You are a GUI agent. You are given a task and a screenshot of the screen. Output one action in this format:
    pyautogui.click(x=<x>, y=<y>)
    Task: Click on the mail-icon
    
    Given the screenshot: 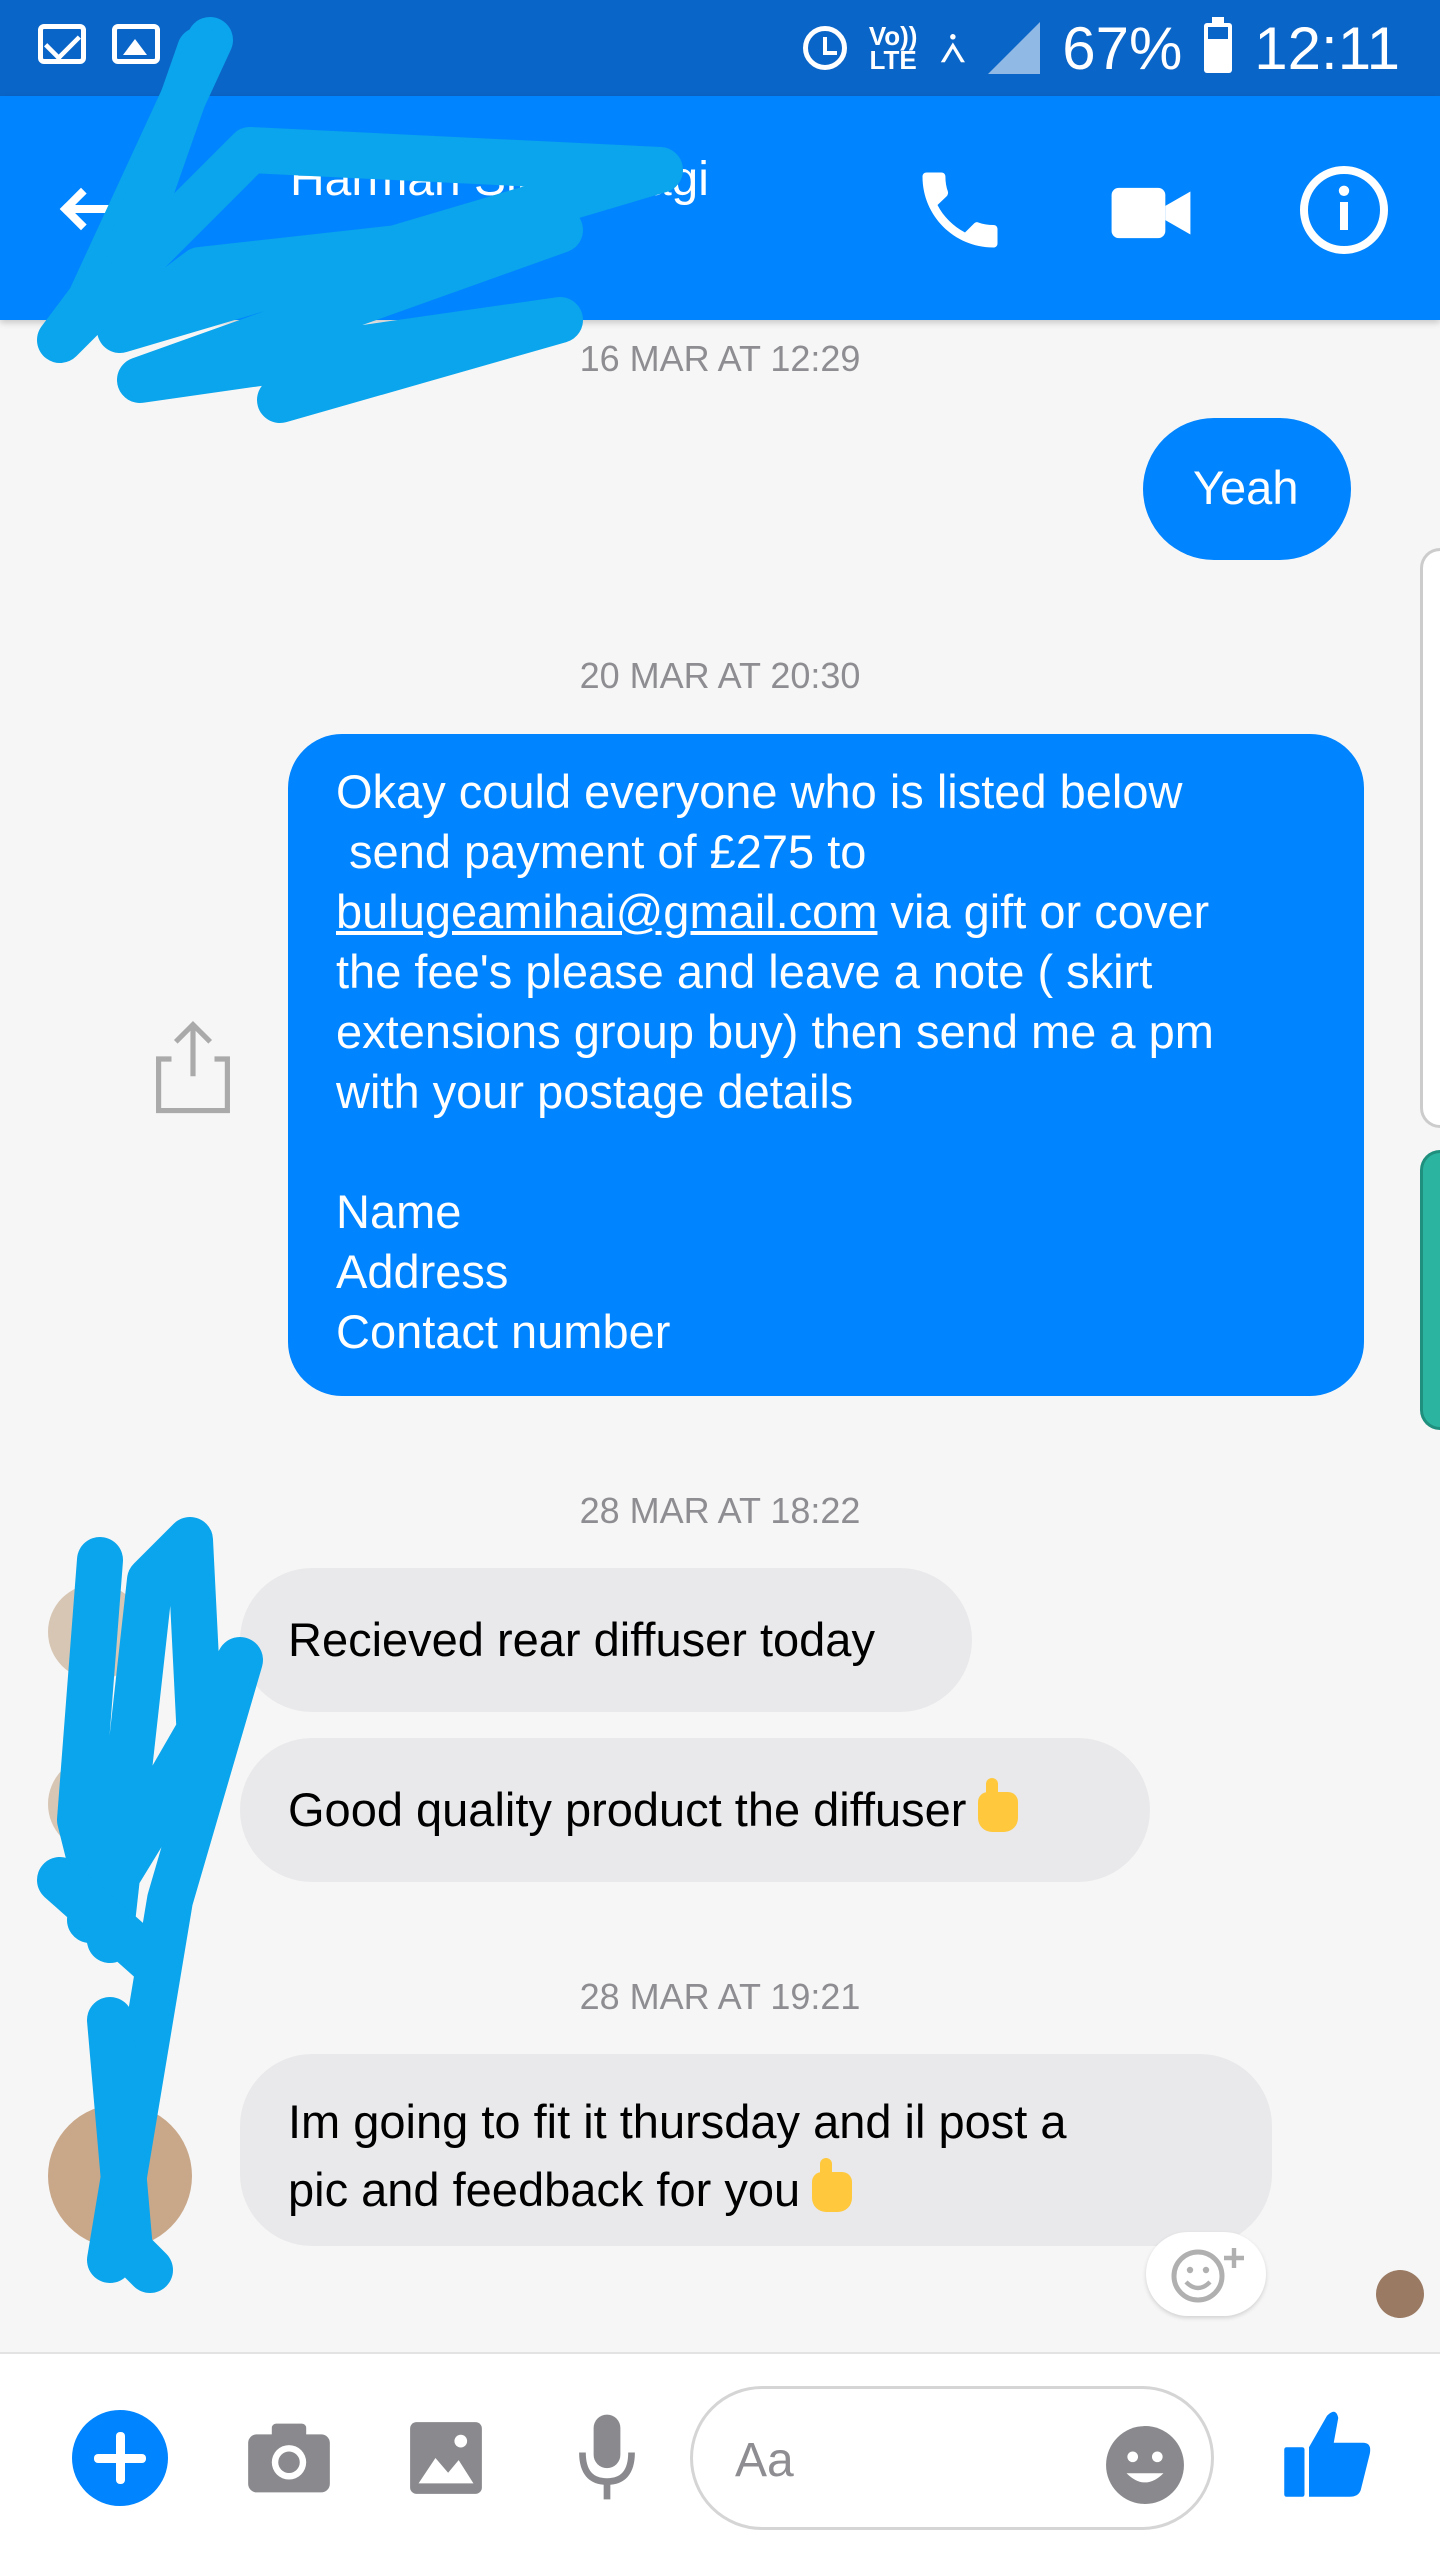 What is the action you would take?
    pyautogui.click(x=62, y=44)
    